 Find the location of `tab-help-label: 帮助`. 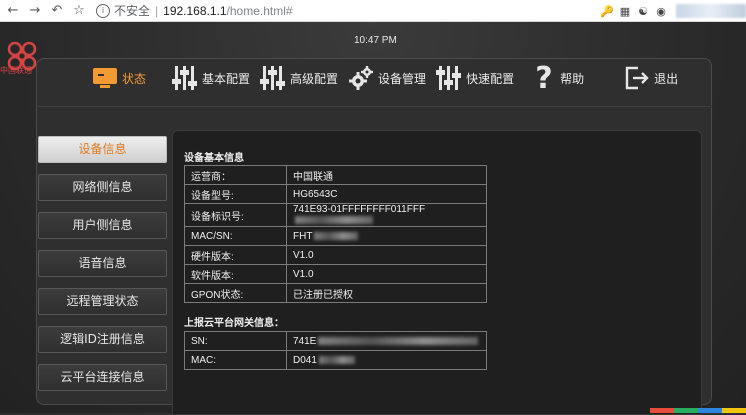

tab-help-label: 帮助 is located at coordinates (572, 78).